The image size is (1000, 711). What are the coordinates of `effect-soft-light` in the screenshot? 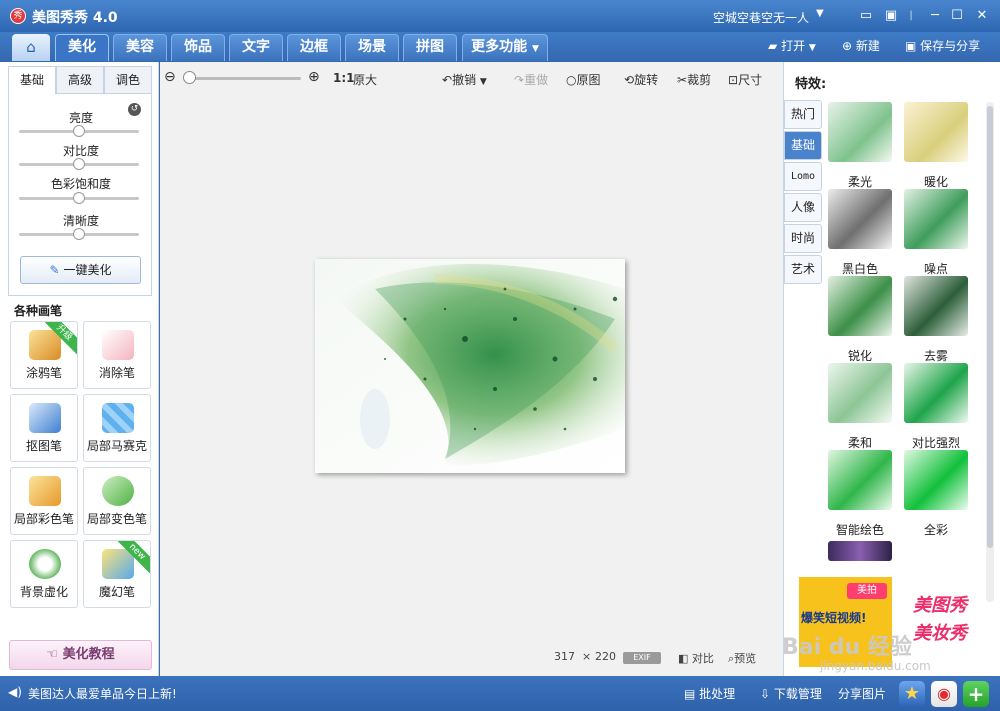 It's located at (860, 132).